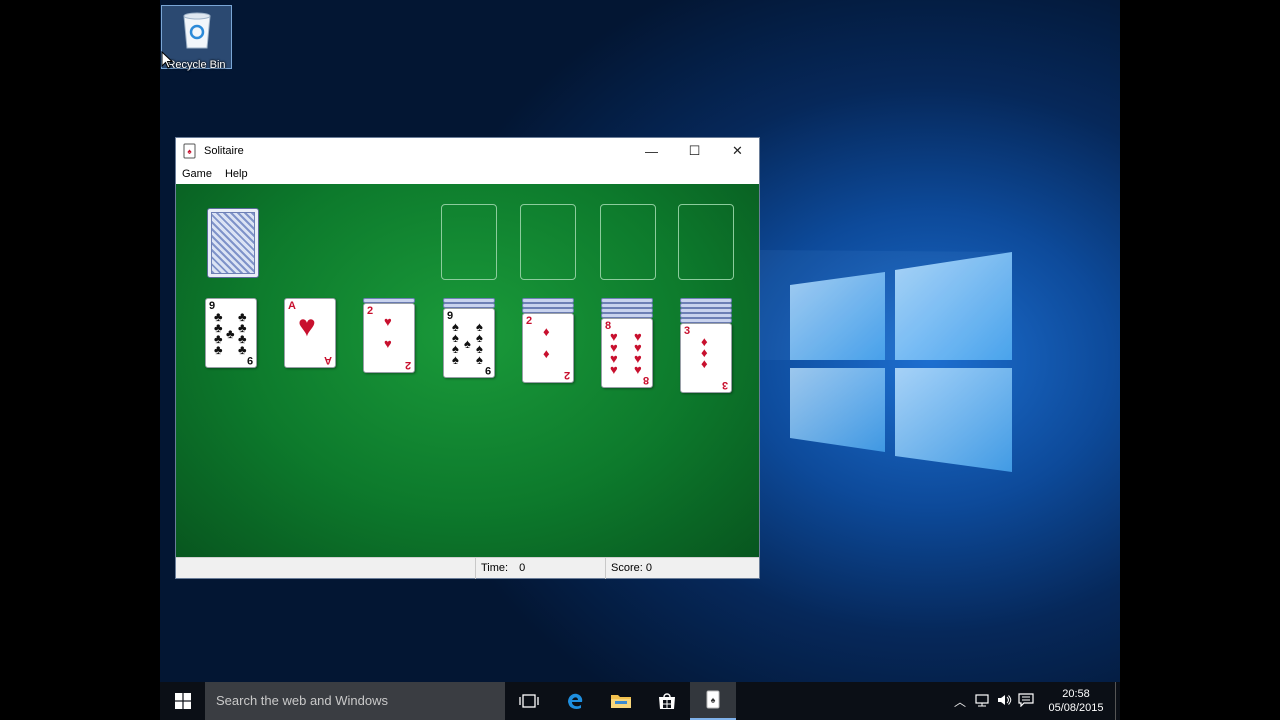 The image size is (1280, 720). Describe the element at coordinates (631, 568) in the screenshot. I see `score-label: Score: 0` at that location.